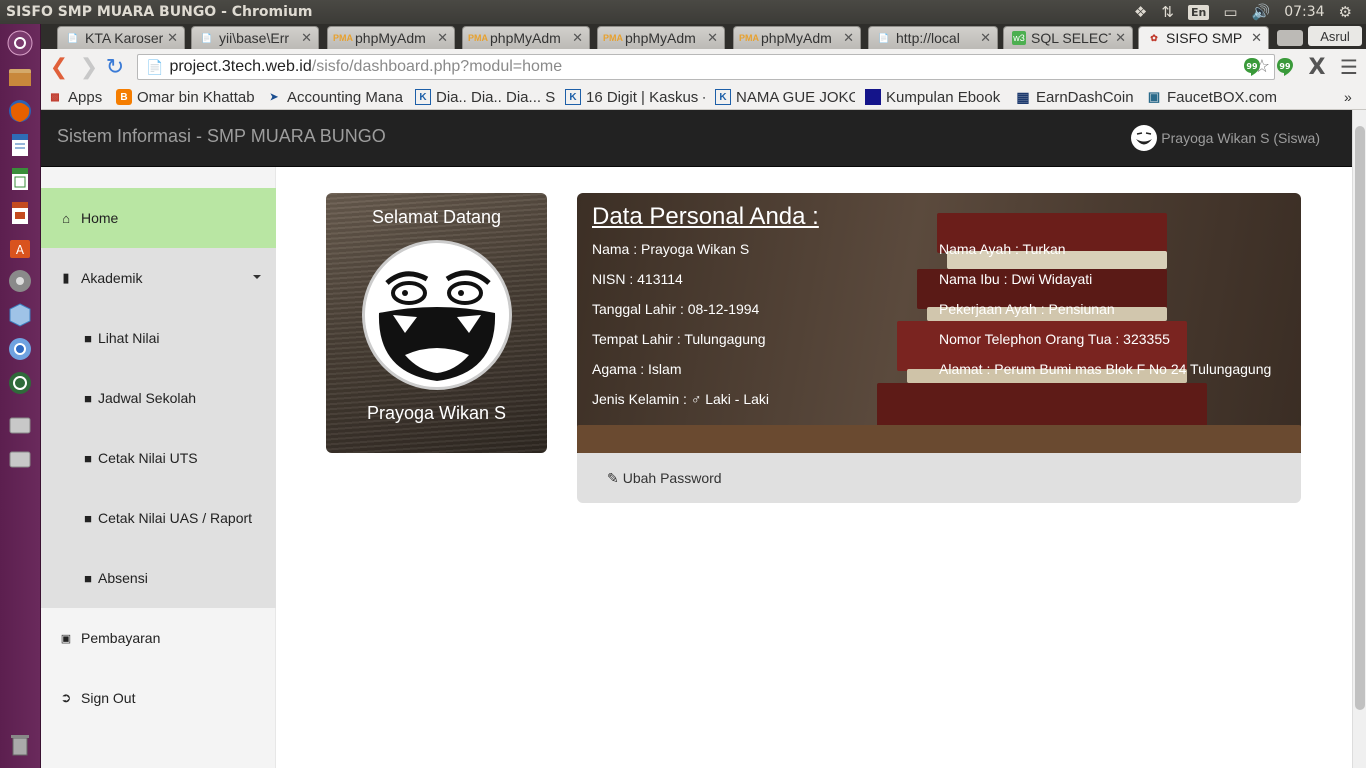 The height and width of the screenshot is (768, 1366). What do you see at coordinates (158, 278) in the screenshot?
I see `sidebar-item-akademik: ▮ Akademik` at bounding box center [158, 278].